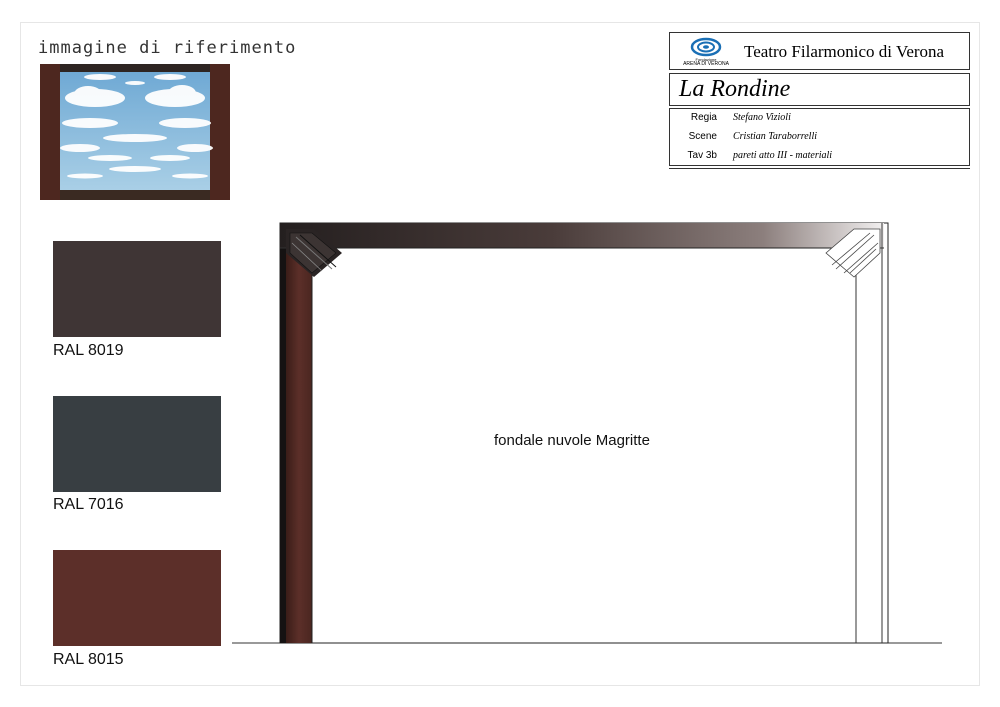  I want to click on title-block-opera-row: La Rondine, so click(819, 89).